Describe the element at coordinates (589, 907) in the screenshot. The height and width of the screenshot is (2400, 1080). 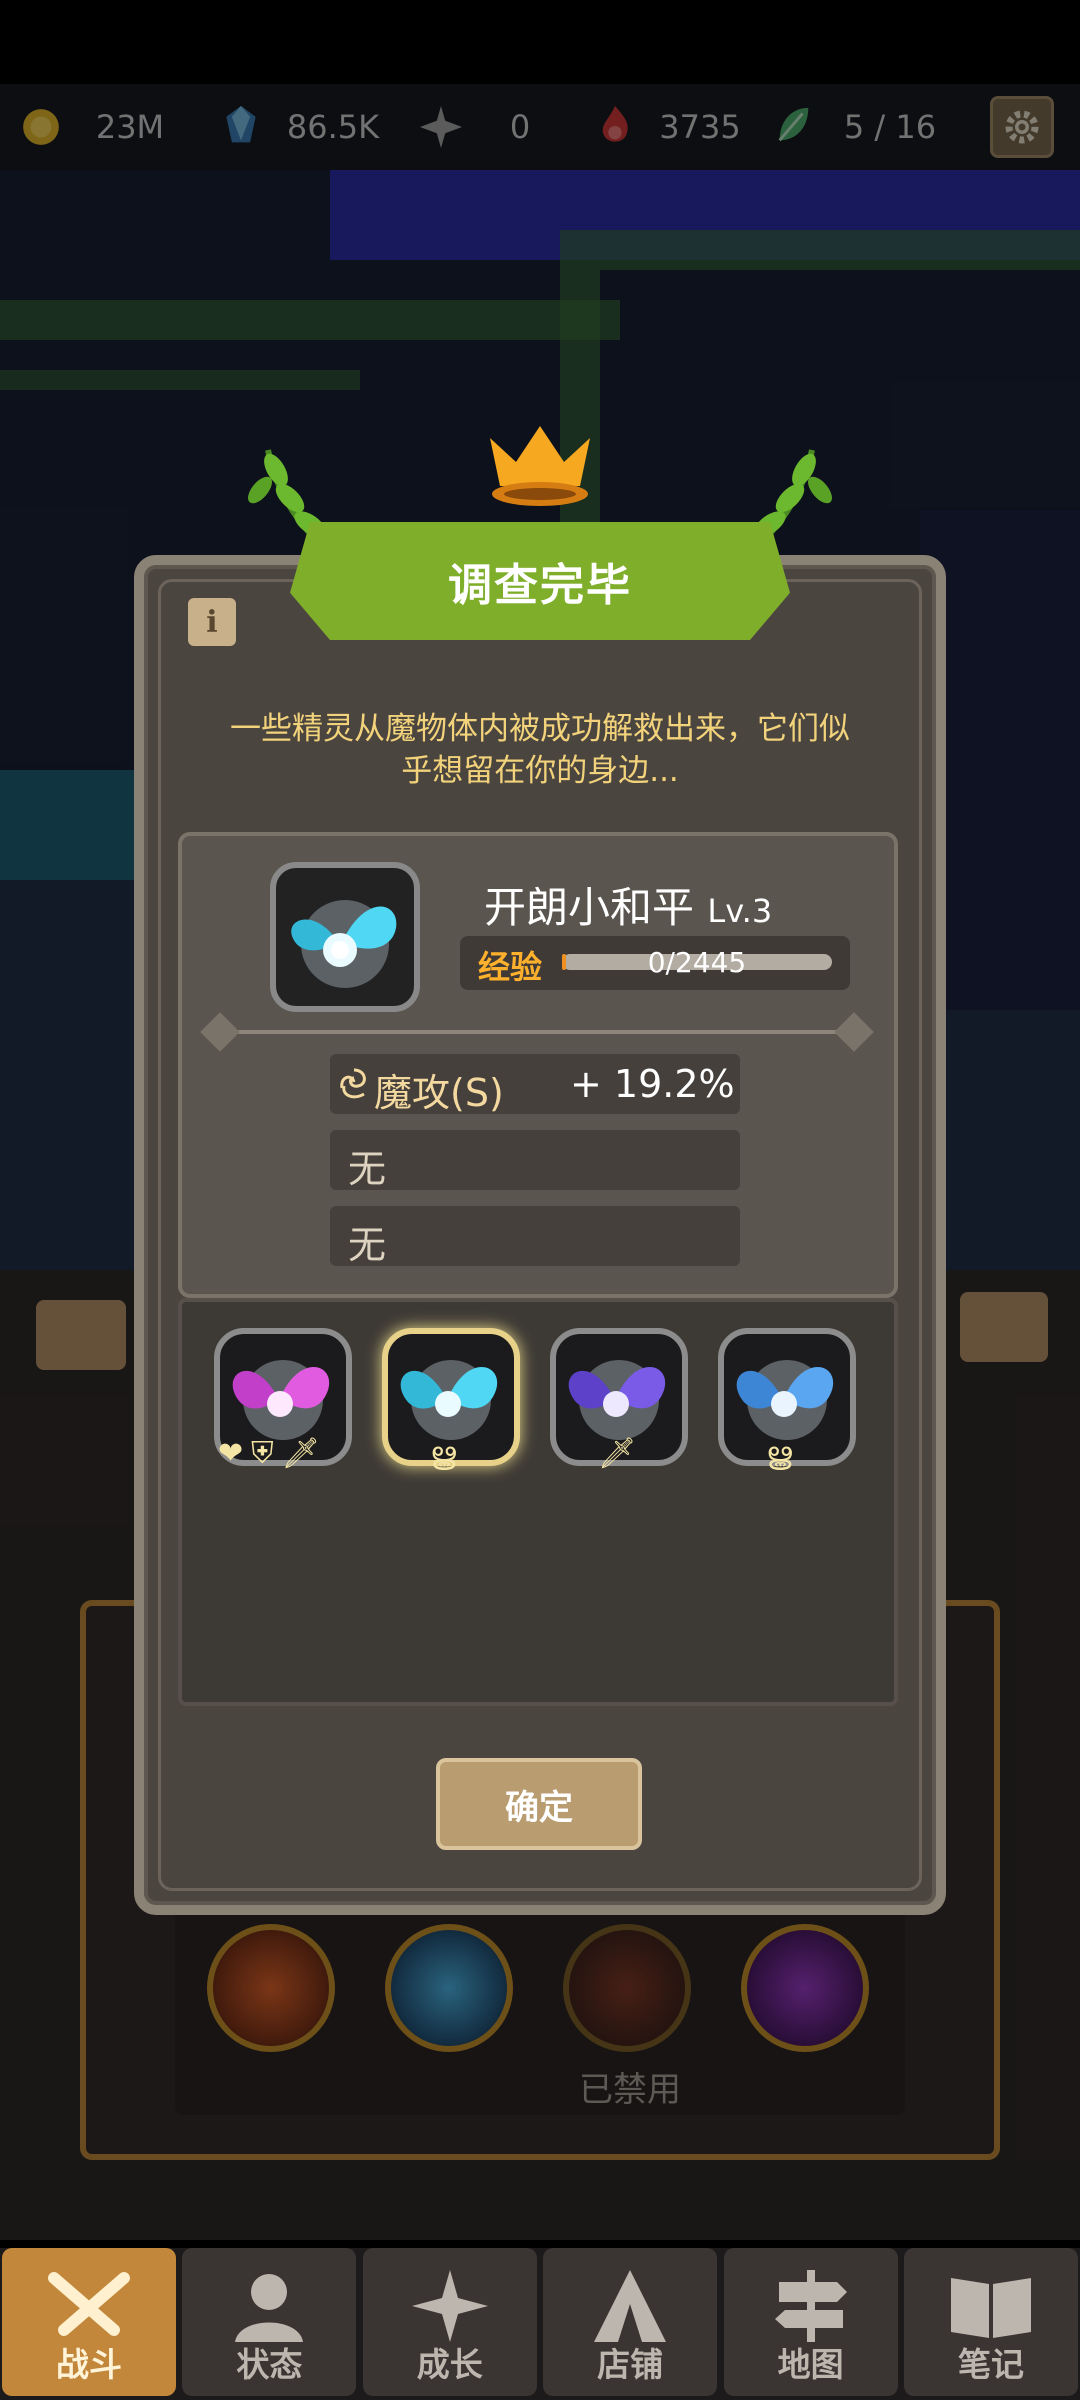
I see `spirit-name-text: 开朗小和平` at that location.